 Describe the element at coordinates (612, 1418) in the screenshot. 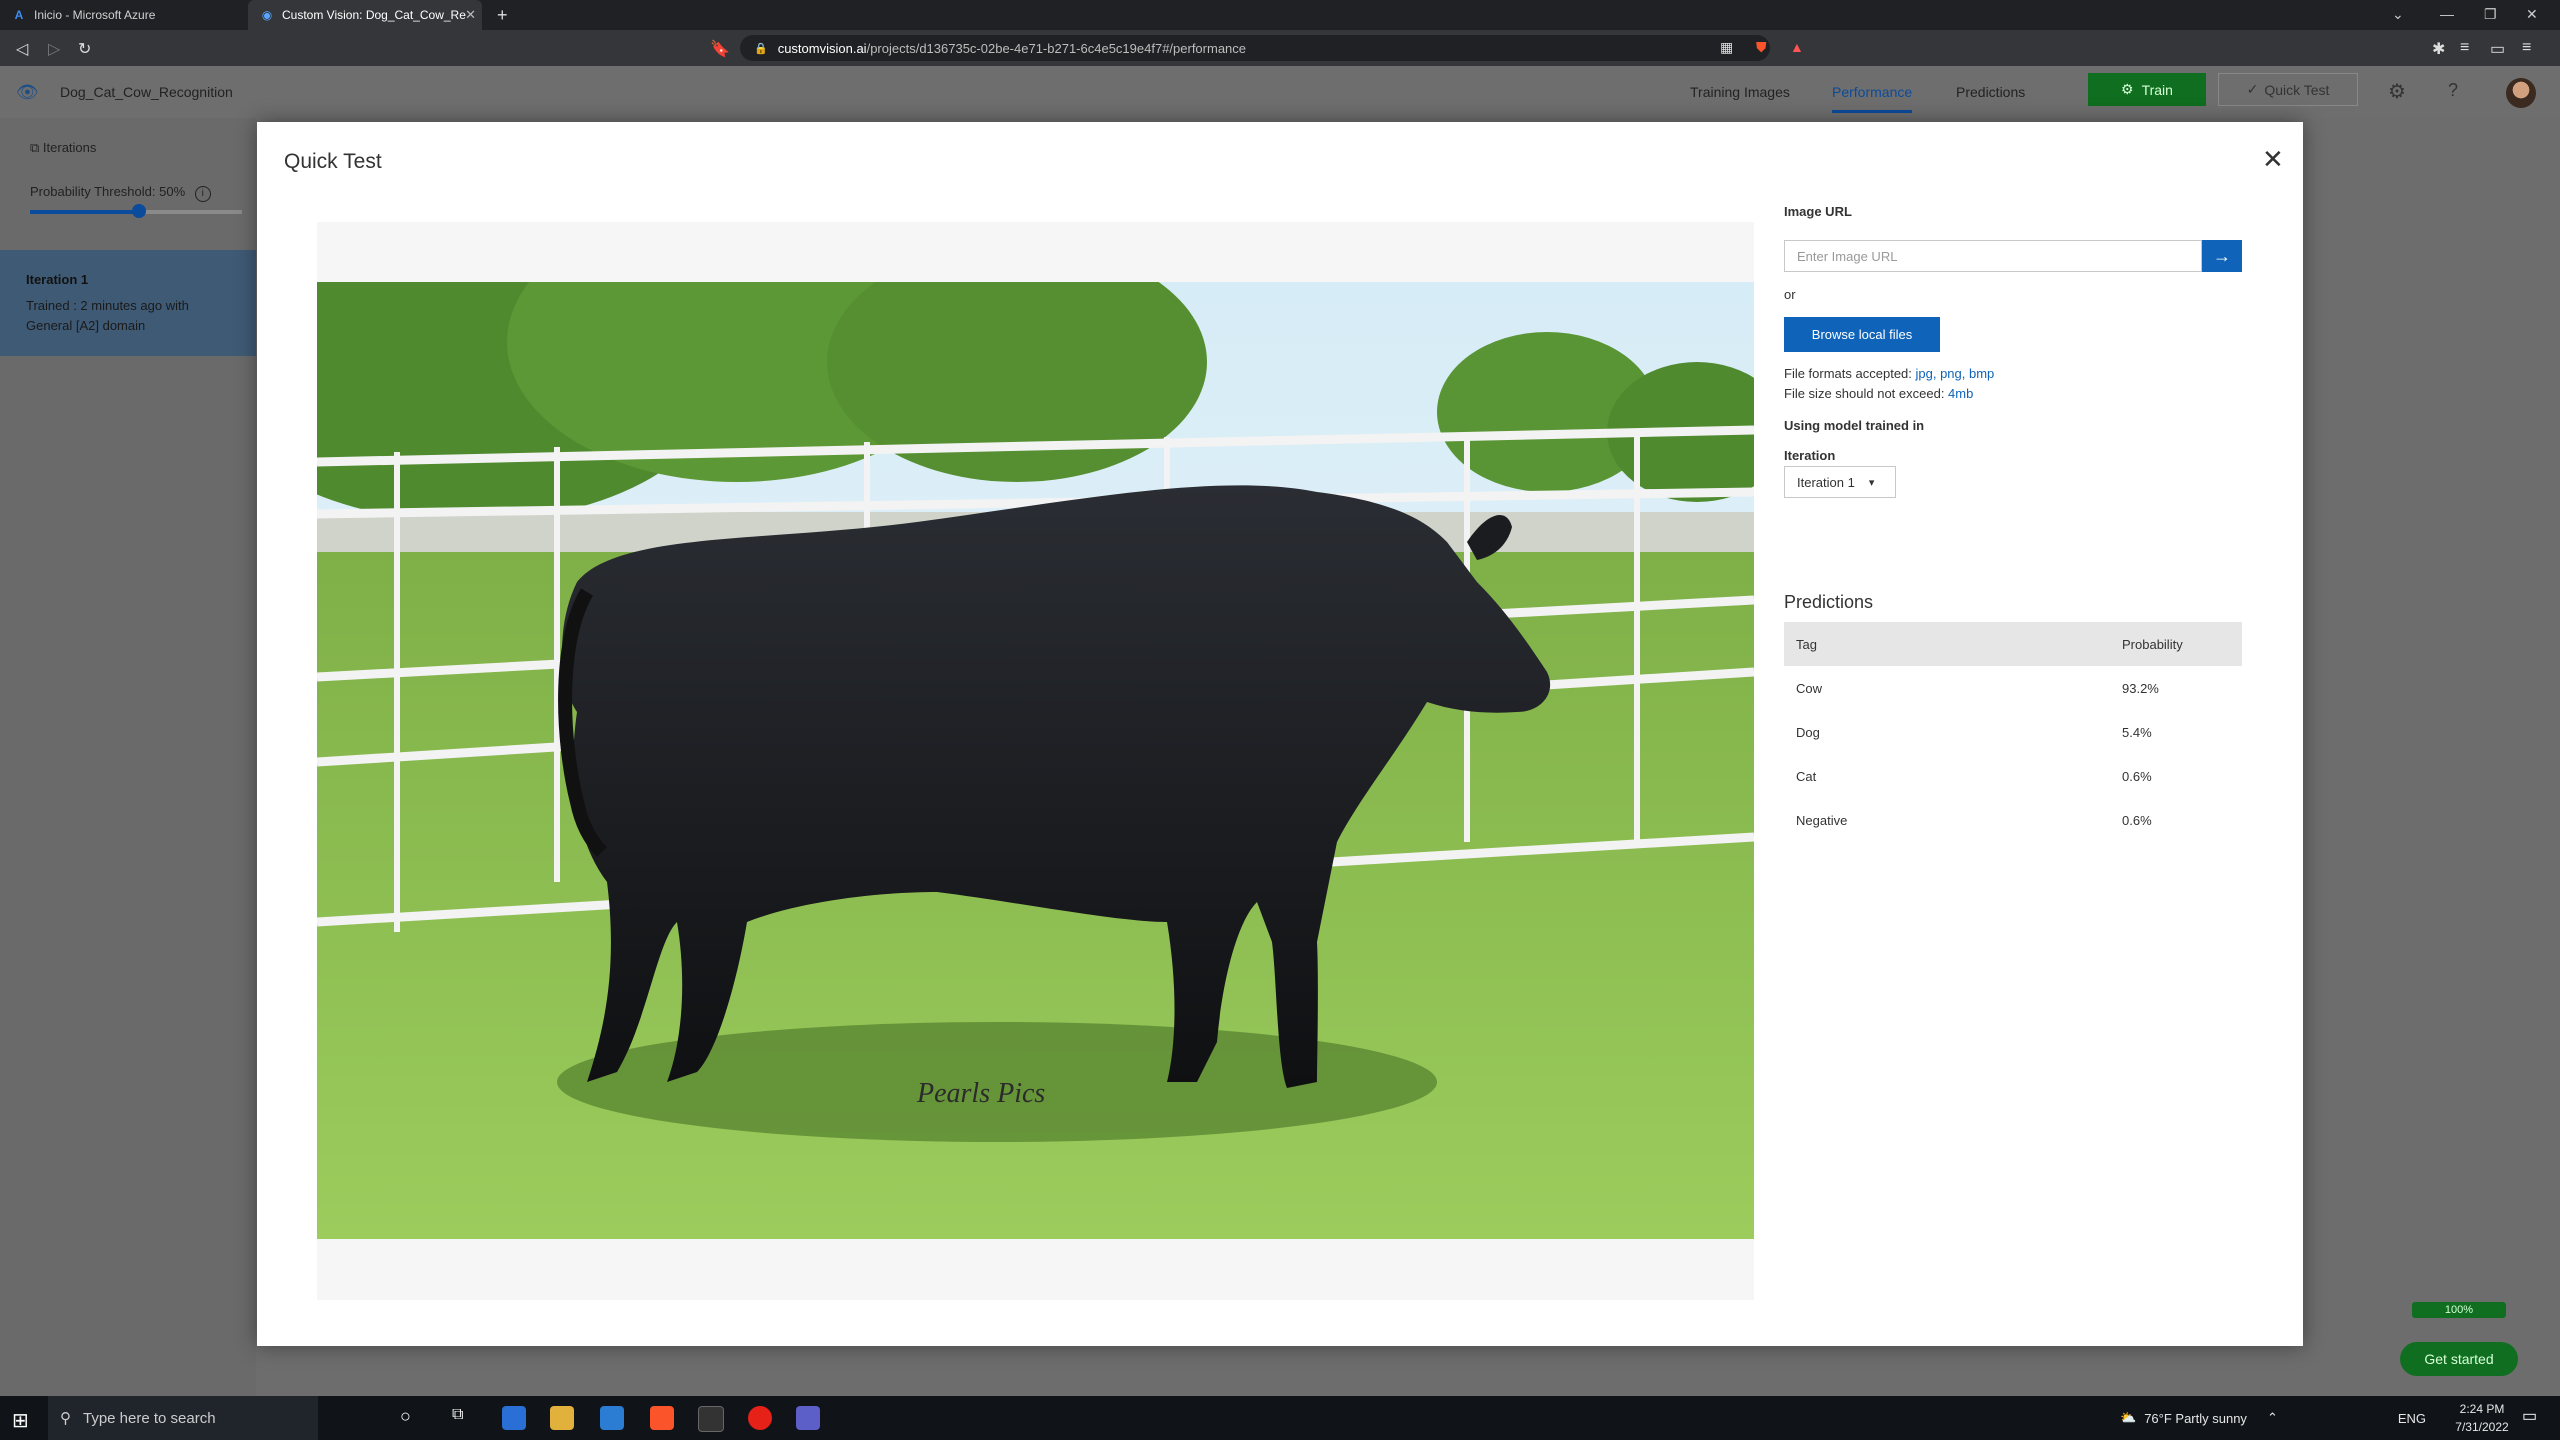

I see `mail-icon` at that location.